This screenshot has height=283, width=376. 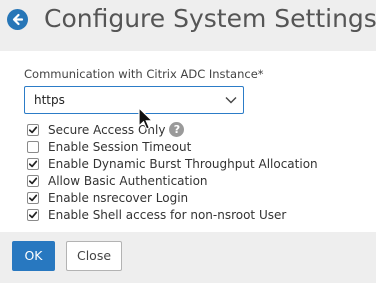 I want to click on checkbox-row: Allow Basic Authentication, so click(x=172, y=180).